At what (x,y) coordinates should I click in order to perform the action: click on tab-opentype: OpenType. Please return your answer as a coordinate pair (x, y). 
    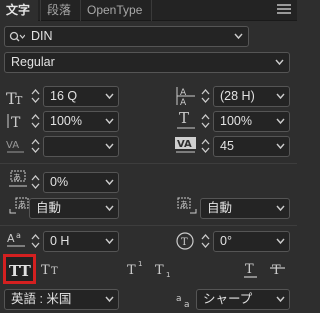
    Looking at the image, I should click on (116, 10).